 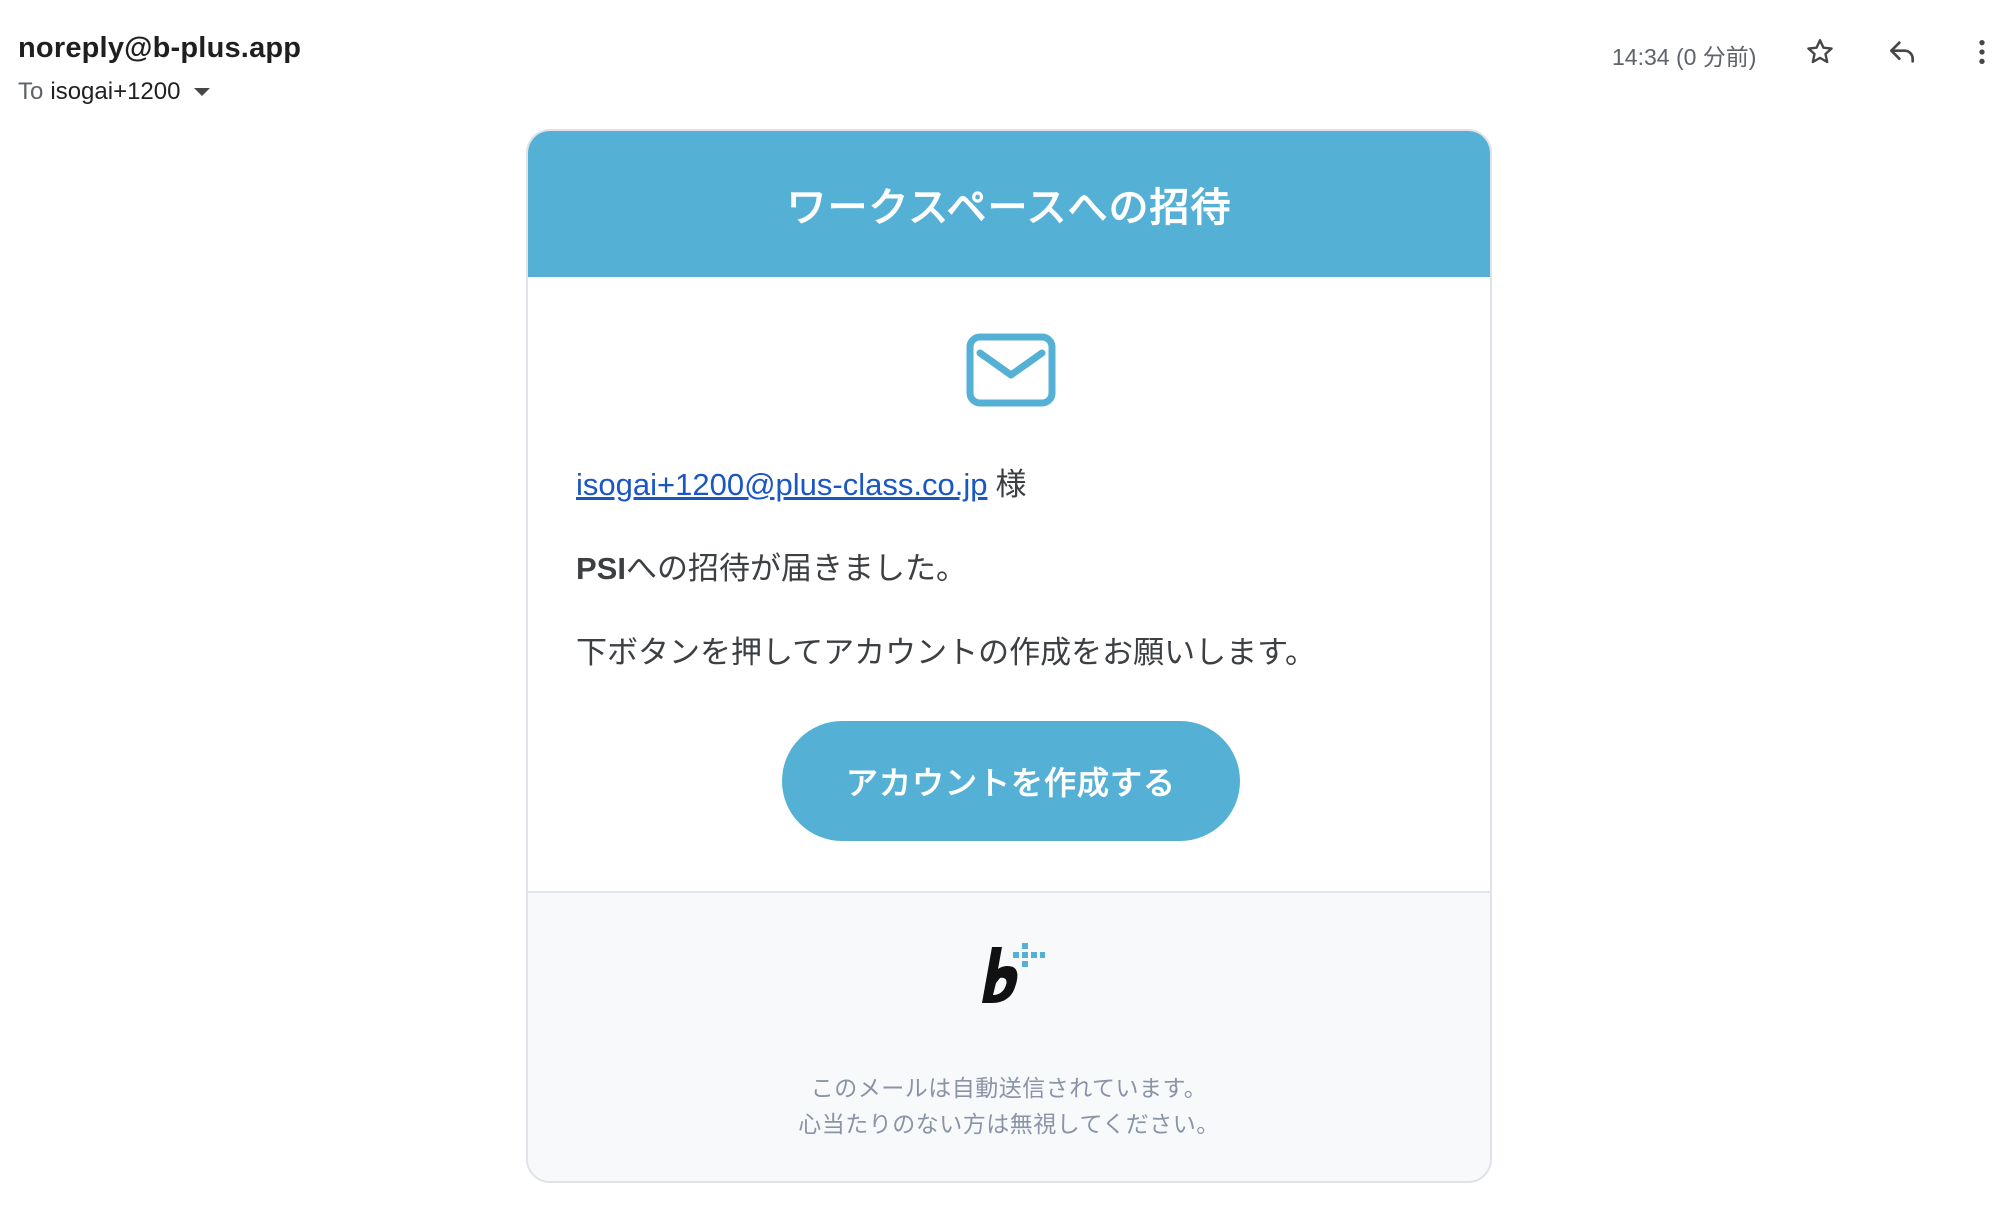 I want to click on footer-note-ignore: 心当たりのない方は無視してください。, so click(x=1009, y=1124).